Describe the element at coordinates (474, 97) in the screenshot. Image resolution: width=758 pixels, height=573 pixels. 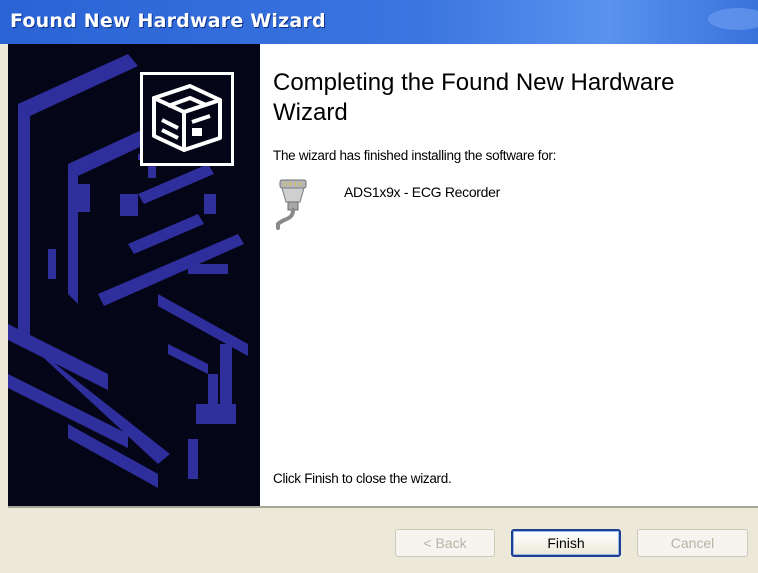
I see `page-title: Completing the Found New Hardware Wizard` at that location.